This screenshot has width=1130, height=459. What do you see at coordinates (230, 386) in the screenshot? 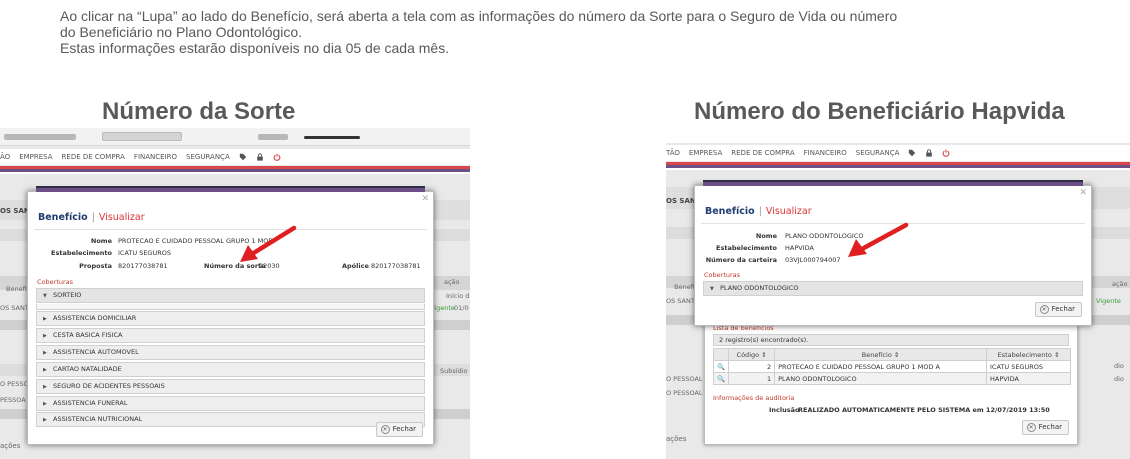
I see `cobertura-item: ▶ SEGURO DE ACIDENTES PESSOAIS` at bounding box center [230, 386].